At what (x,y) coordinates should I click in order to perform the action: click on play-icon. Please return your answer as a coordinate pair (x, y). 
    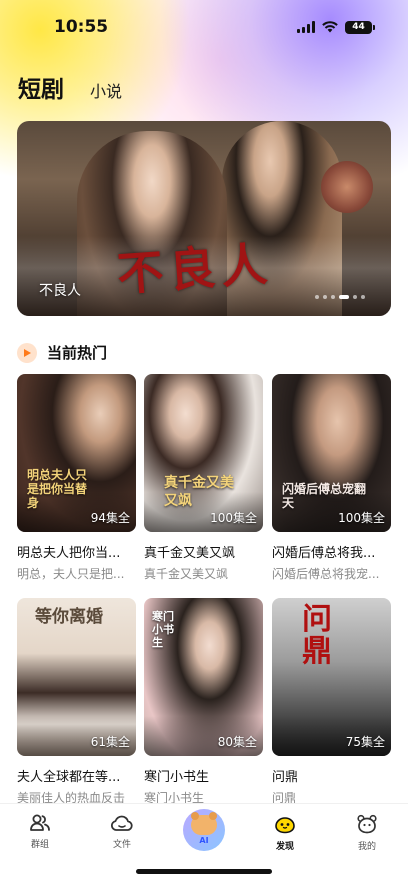
    Looking at the image, I should click on (27, 352).